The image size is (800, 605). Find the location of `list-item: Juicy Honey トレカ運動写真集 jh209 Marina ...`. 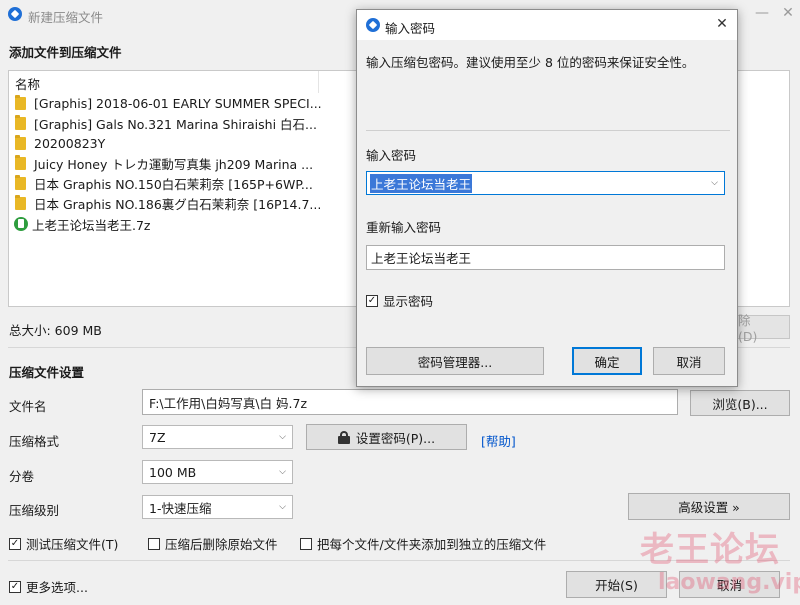

list-item: Juicy Honey トレカ運動写真集 jh209 Marina ... is located at coordinates (164, 163).